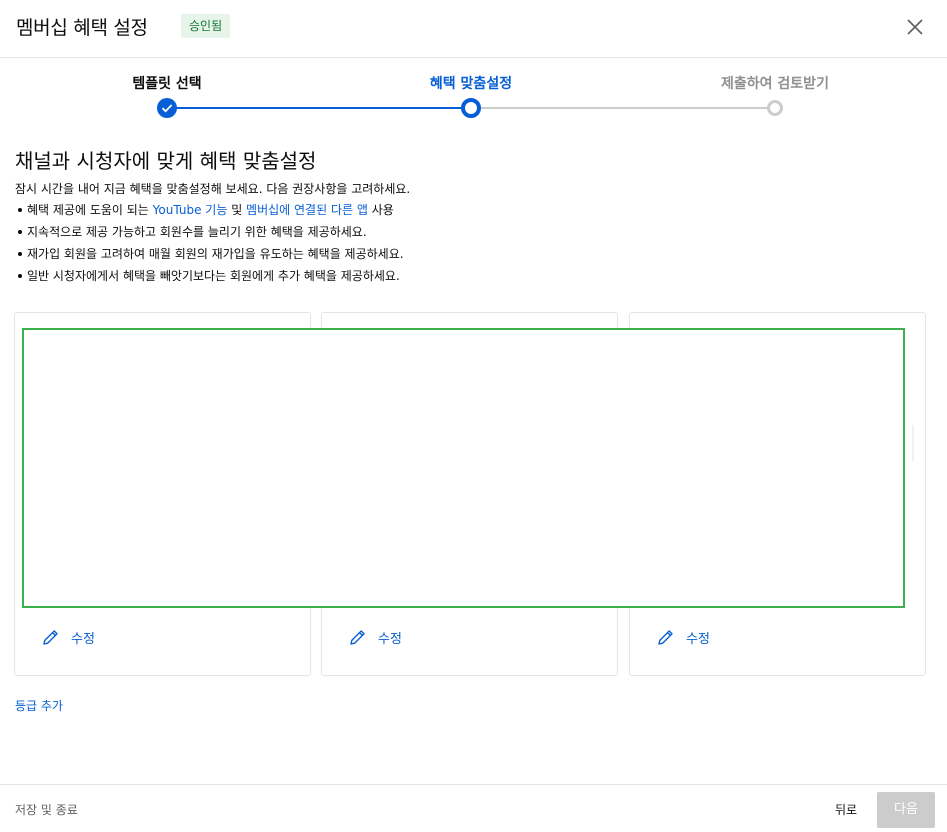 This screenshot has width=947, height=832. Describe the element at coordinates (846, 809) in the screenshot. I see `back-button: 뒤로` at that location.